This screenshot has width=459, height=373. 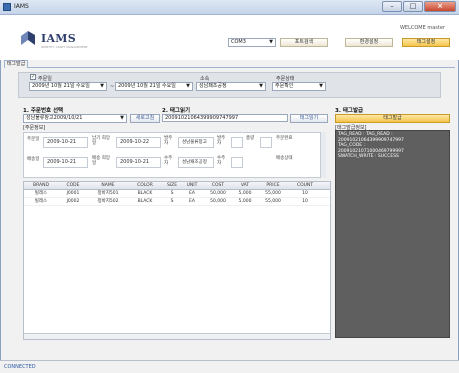 What do you see at coordinates (65, 142) in the screenshot?
I see `order-date-field: 2009-10-21` at bounding box center [65, 142].